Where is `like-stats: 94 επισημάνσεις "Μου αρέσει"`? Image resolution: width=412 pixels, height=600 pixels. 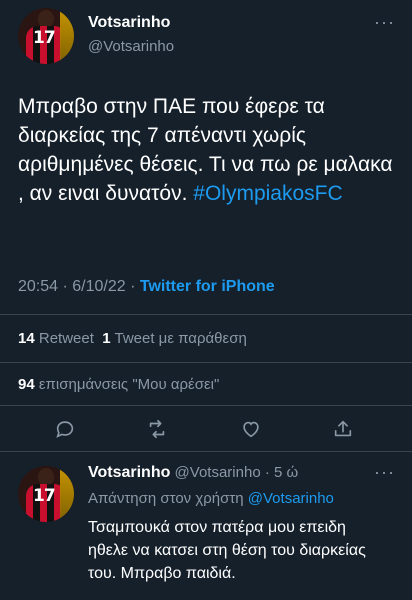
like-stats: 94 επισημάνσεις "Μου αρέσει" is located at coordinates (118, 384).